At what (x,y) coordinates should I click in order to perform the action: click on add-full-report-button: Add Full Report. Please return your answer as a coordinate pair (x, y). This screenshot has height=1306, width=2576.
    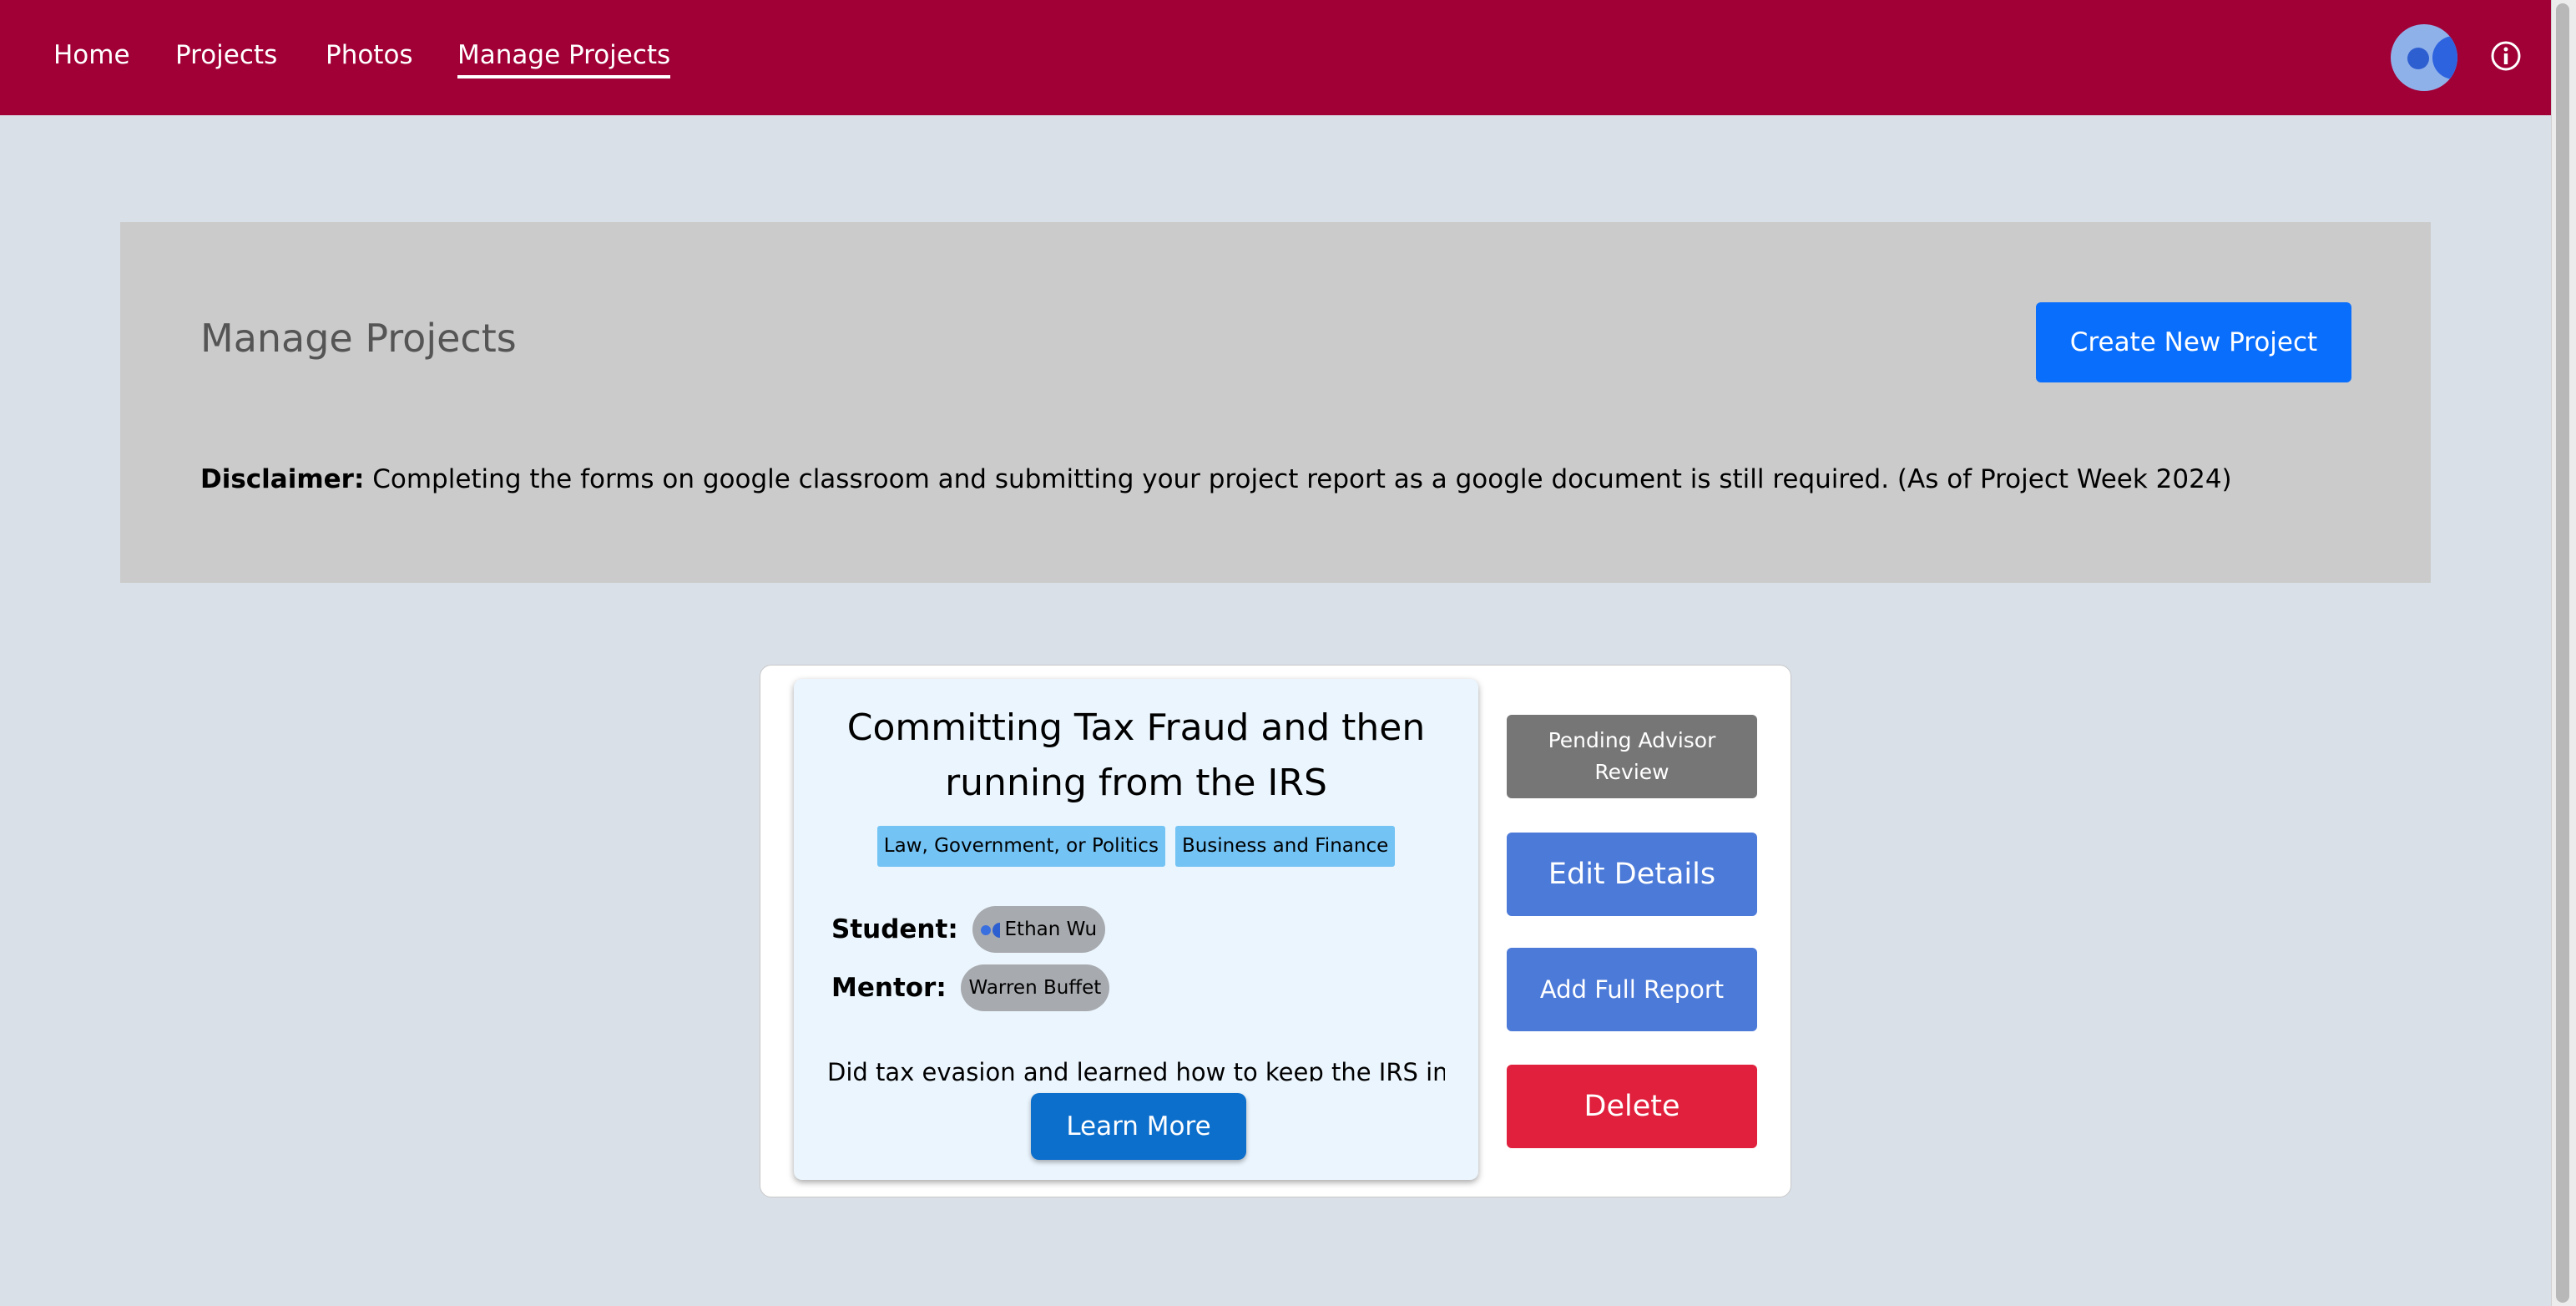
    Looking at the image, I should click on (1632, 989).